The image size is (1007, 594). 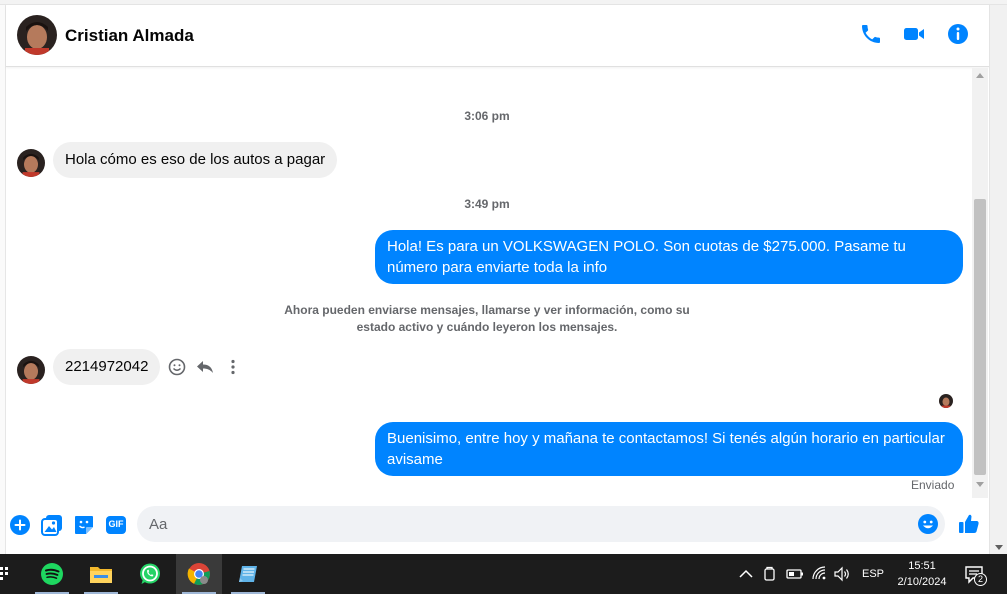 I want to click on scroll-up-arrow, so click(x=980, y=75).